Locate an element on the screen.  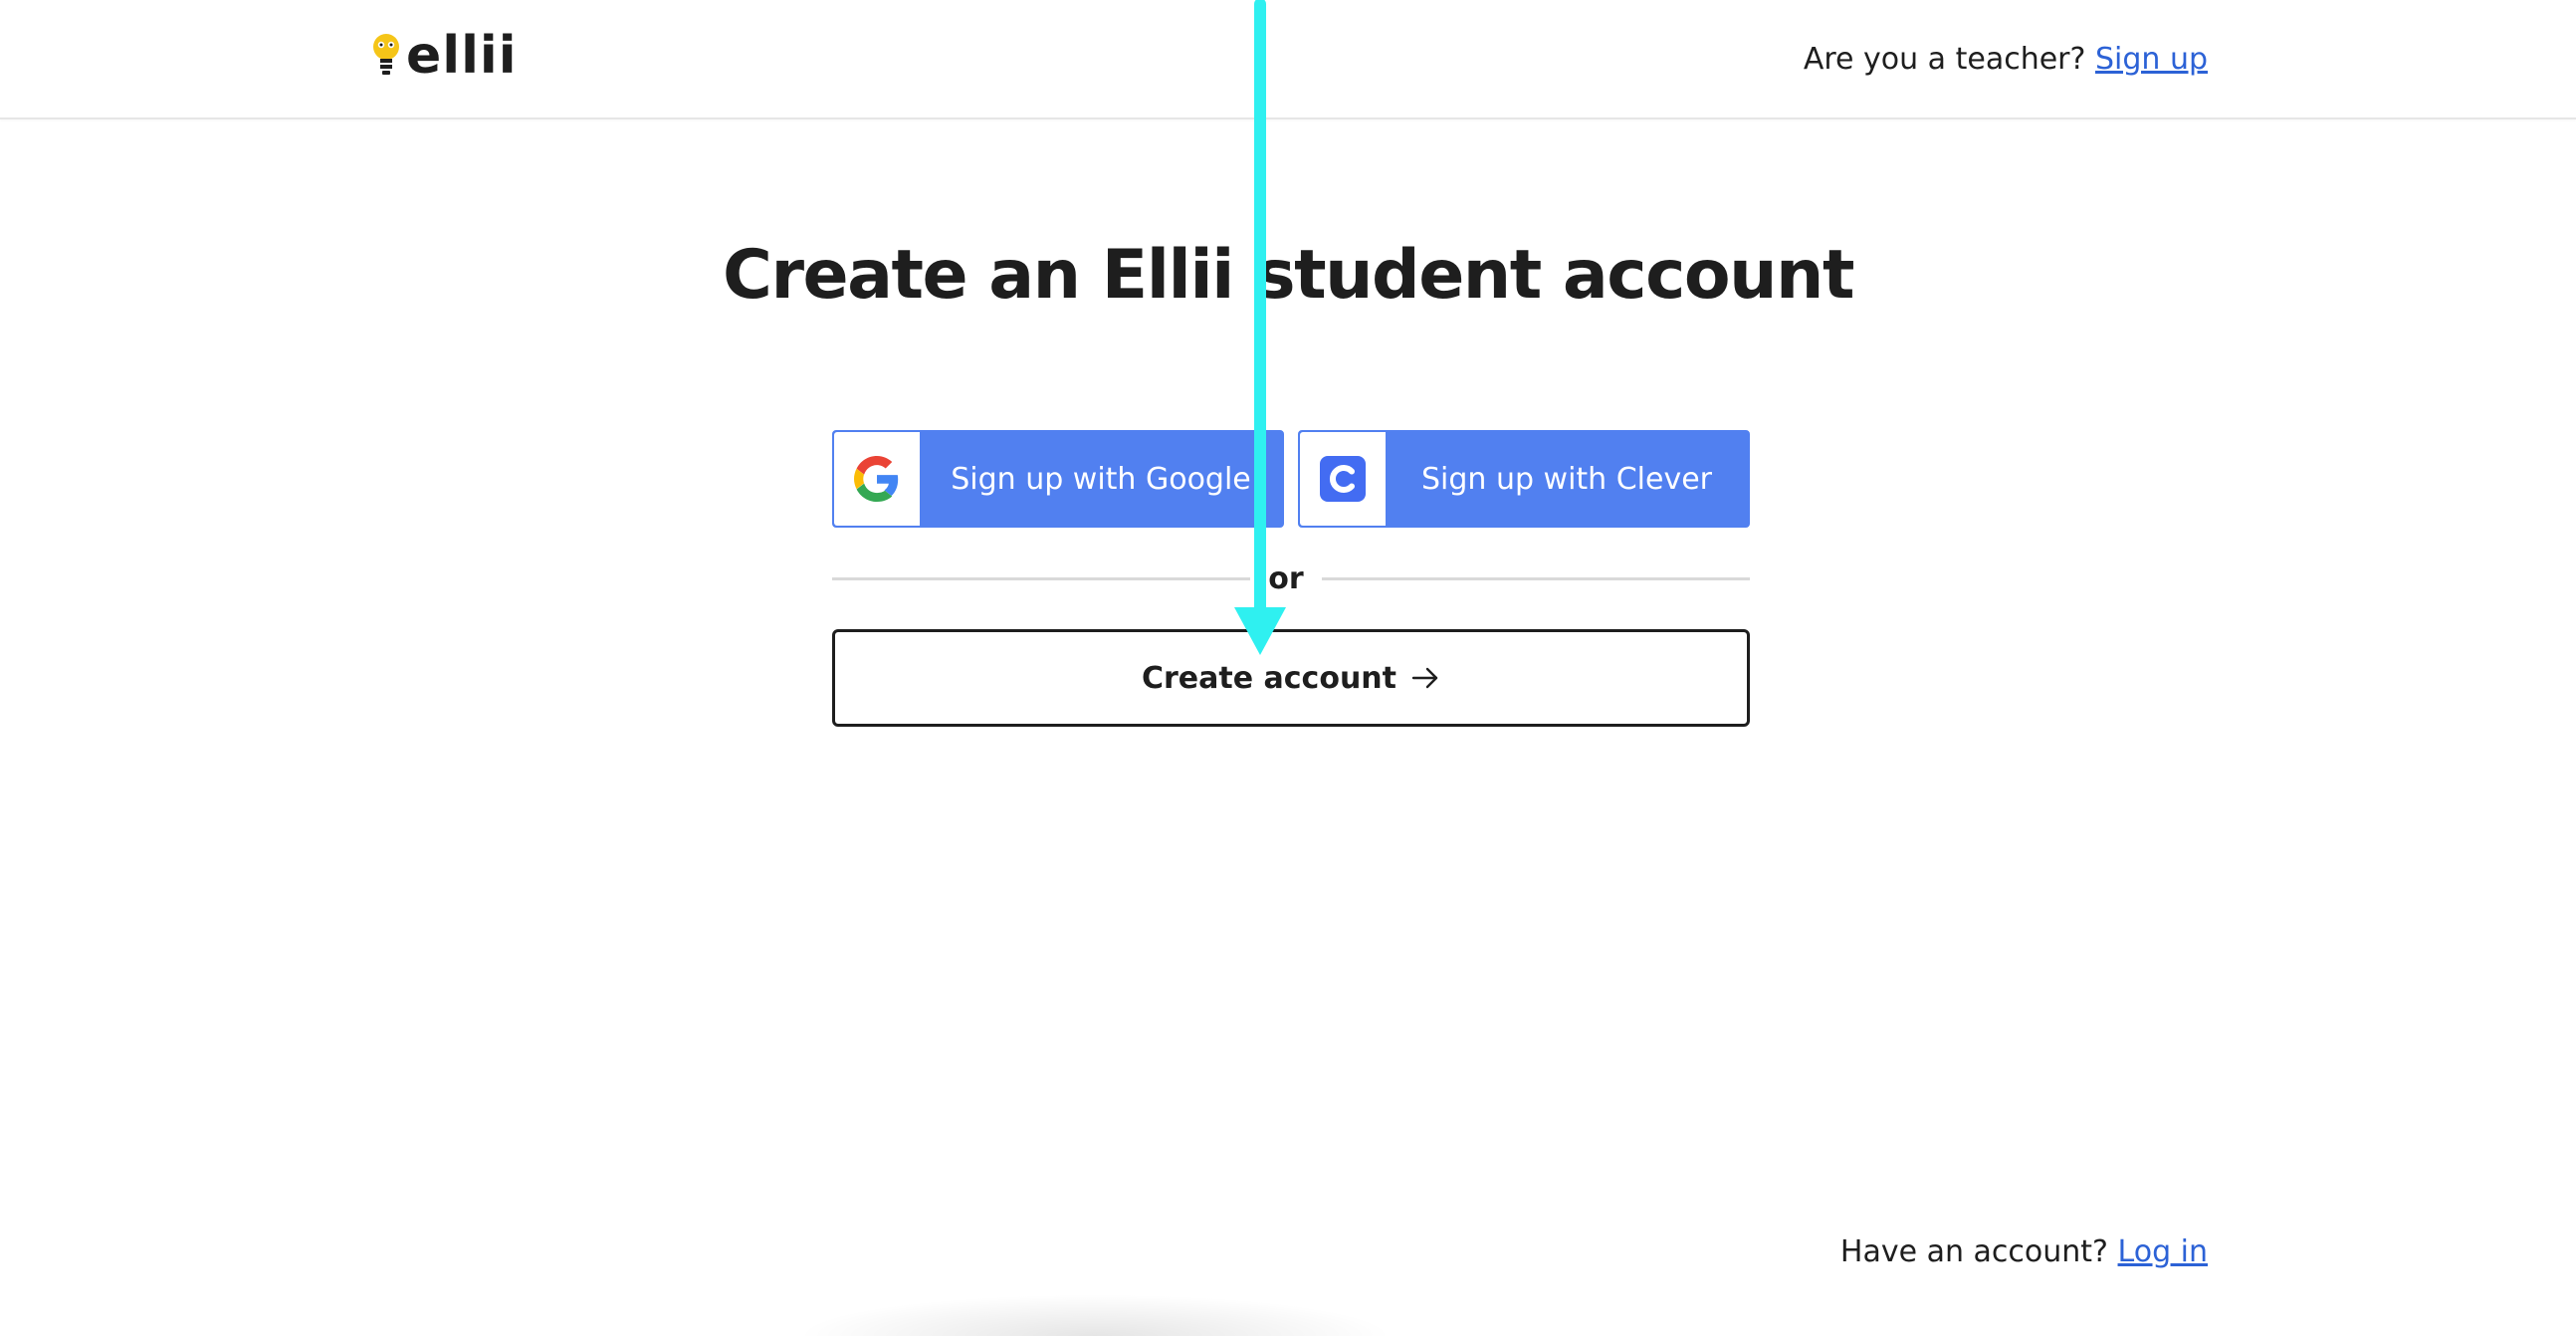
divider-line-left is located at coordinates (1041, 578).